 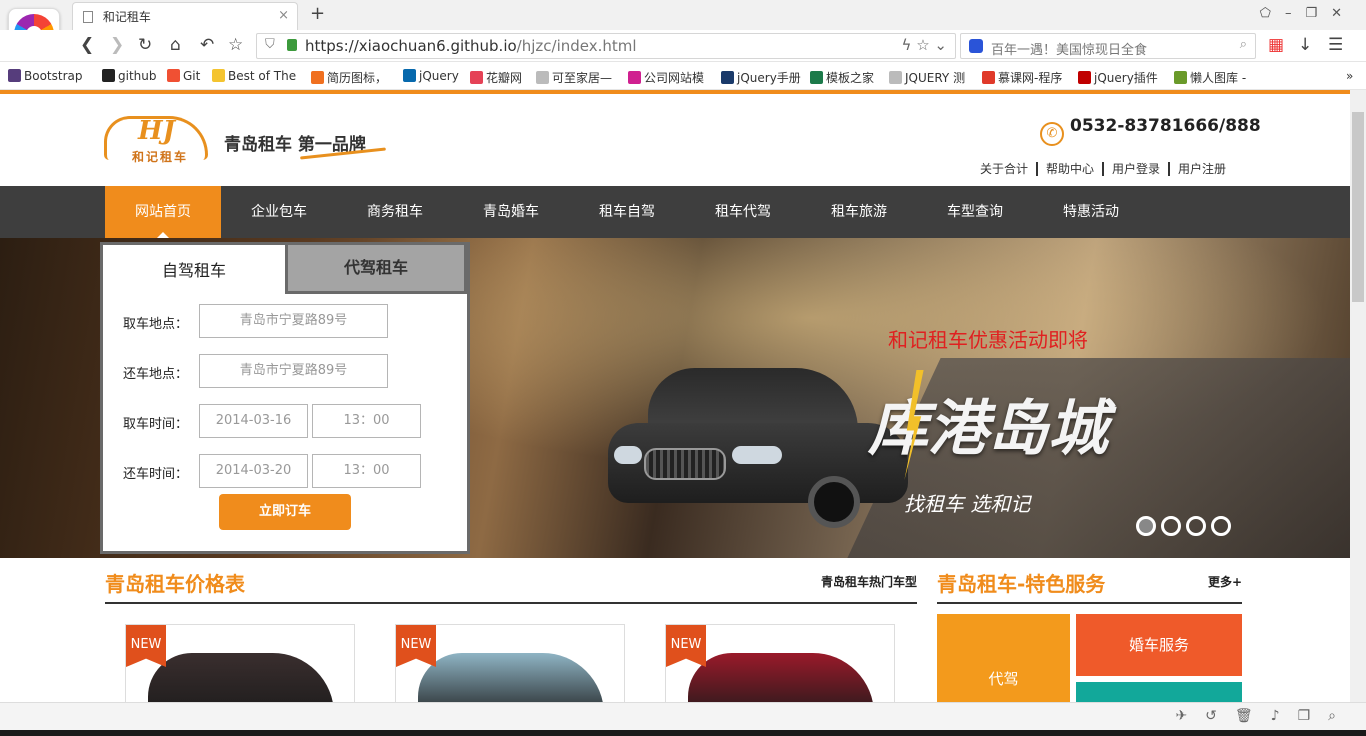 I want to click on bookmark-star-icon: ☆, so click(x=235, y=45).